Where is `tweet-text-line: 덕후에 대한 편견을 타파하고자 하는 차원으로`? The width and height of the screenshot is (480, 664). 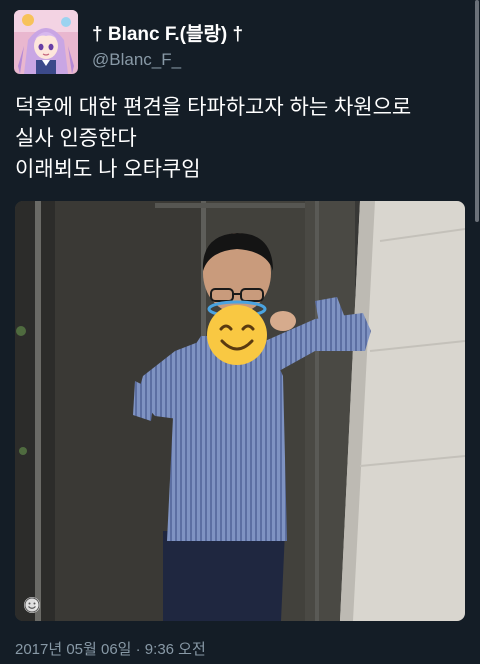
tweet-text-line: 덕후에 대한 편견을 타파하고자 하는 차원으로 is located at coordinates (213, 107).